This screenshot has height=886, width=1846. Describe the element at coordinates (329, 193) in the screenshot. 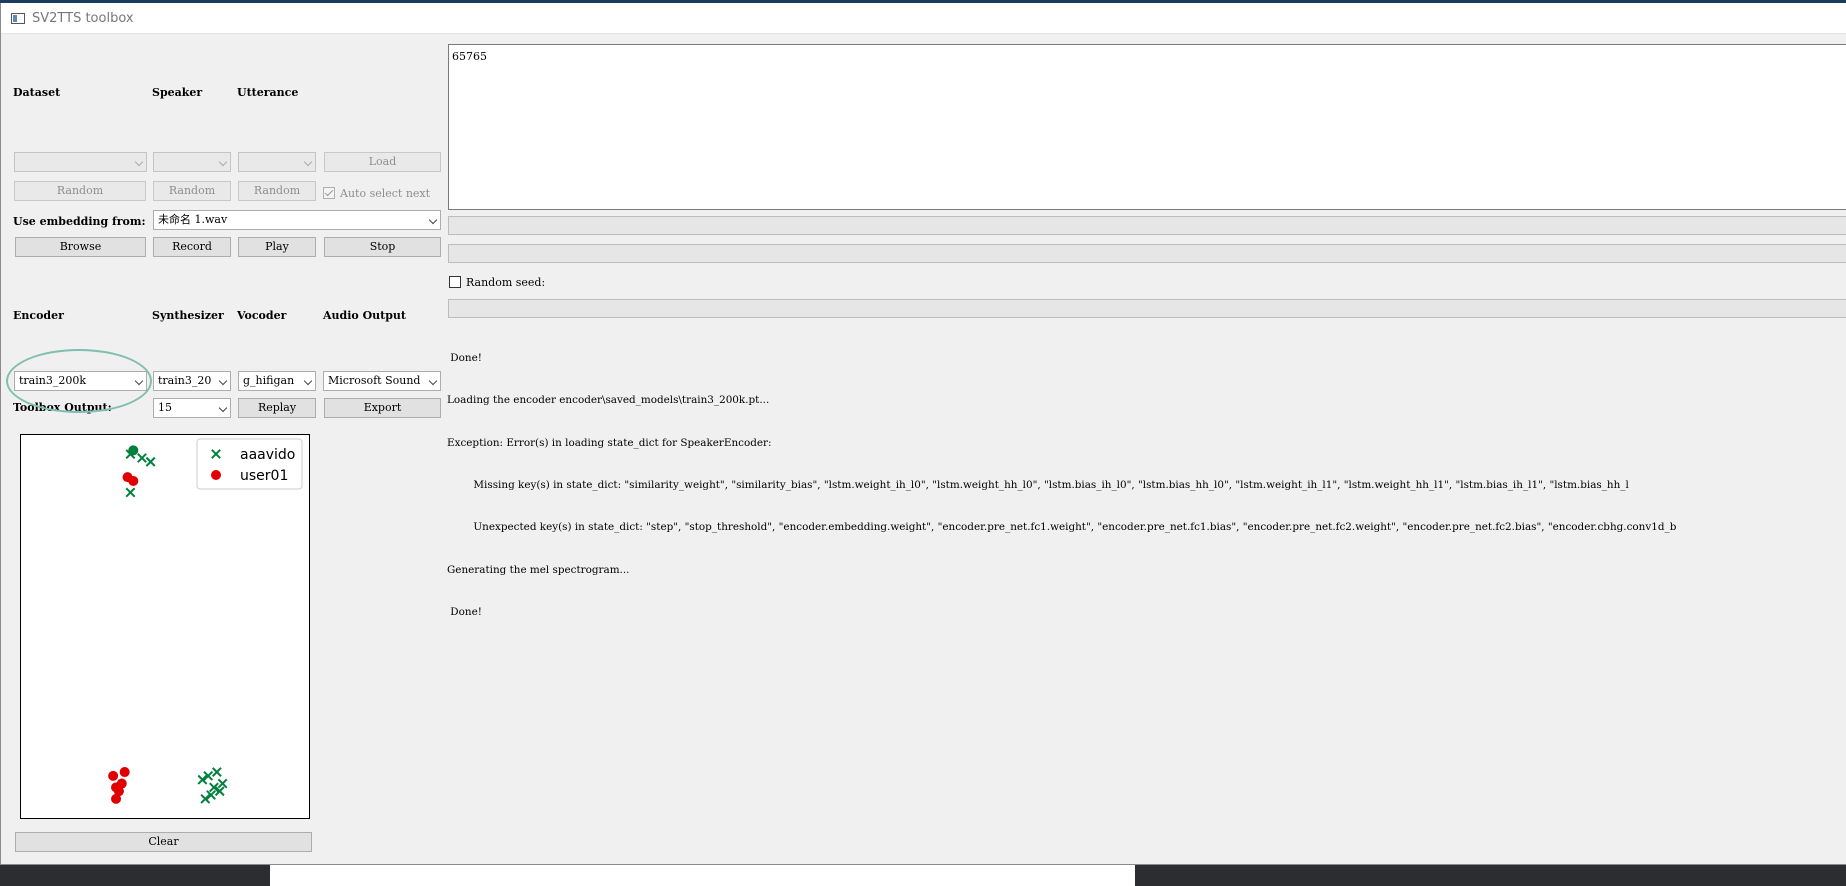

I see `auto-select-checkbox` at that location.